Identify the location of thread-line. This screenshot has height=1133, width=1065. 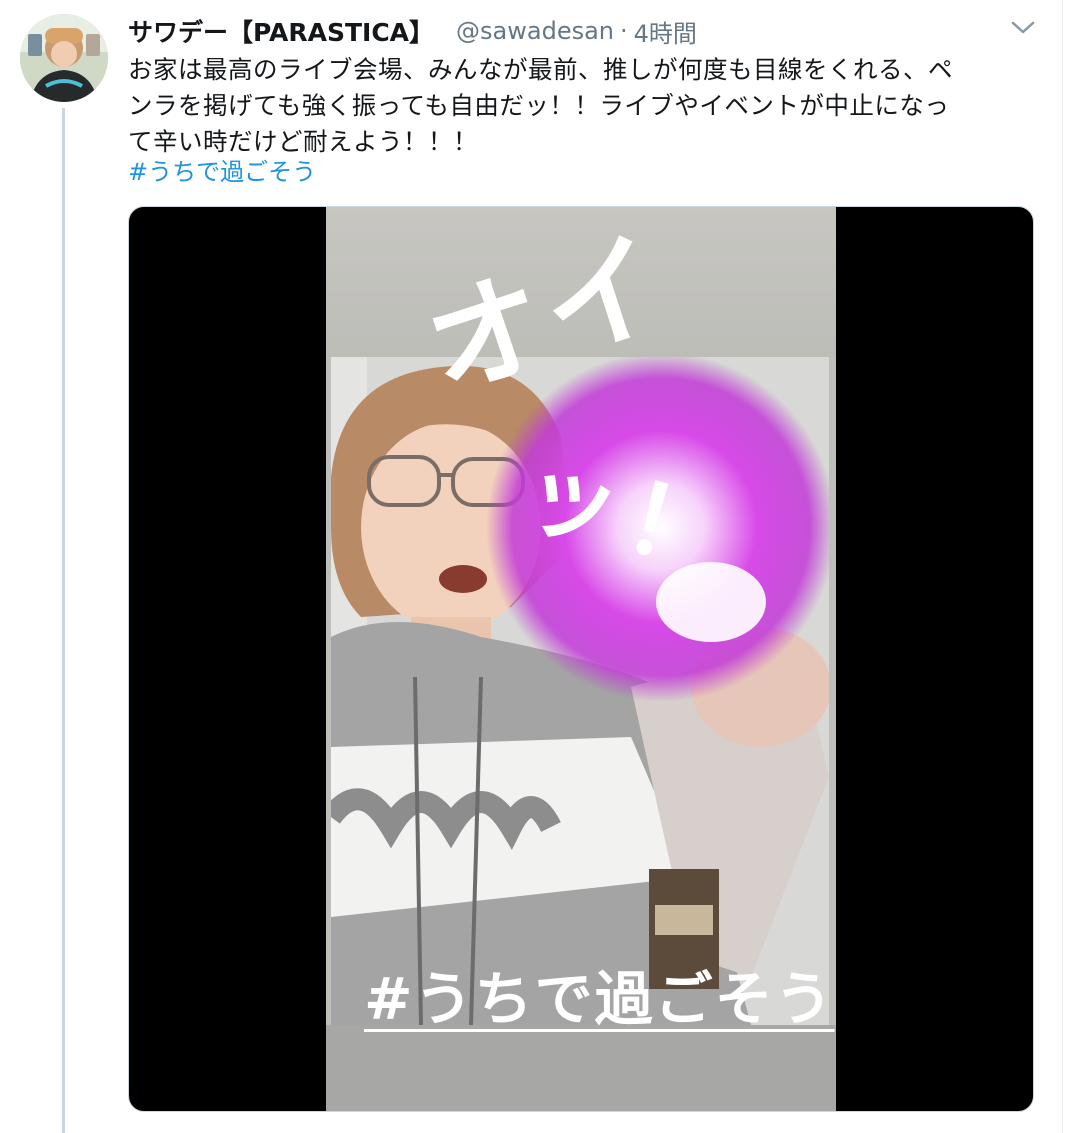
(63, 620).